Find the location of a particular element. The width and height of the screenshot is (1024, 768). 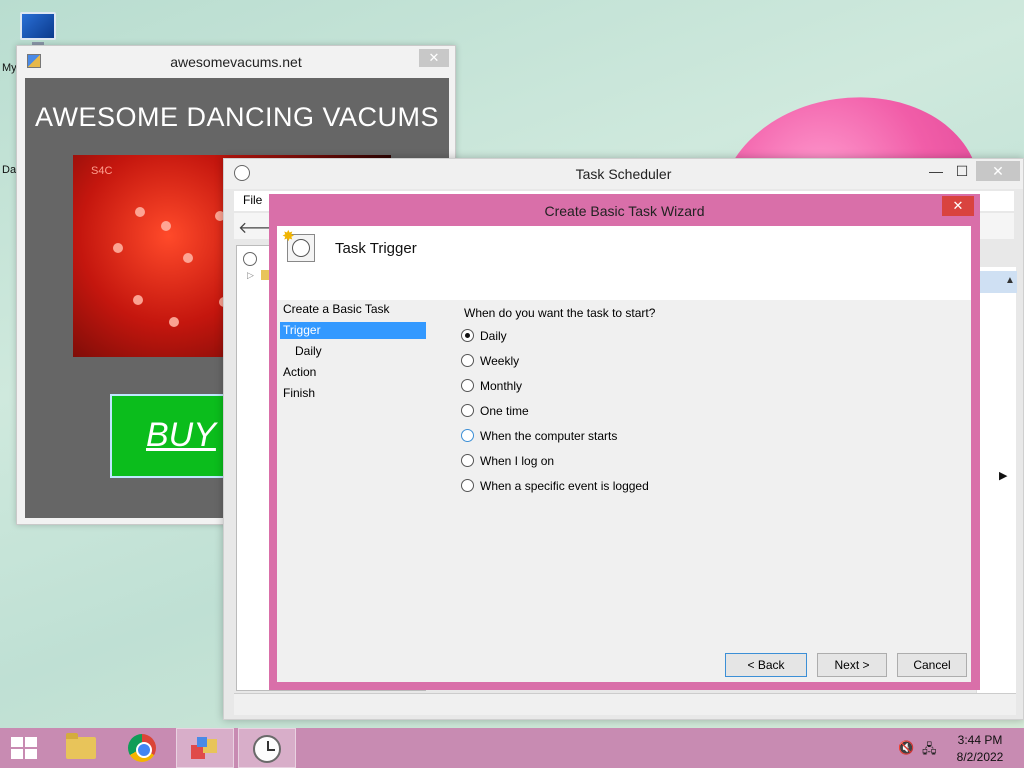

popup-title: awesomevacums.net is located at coordinates (236, 62).